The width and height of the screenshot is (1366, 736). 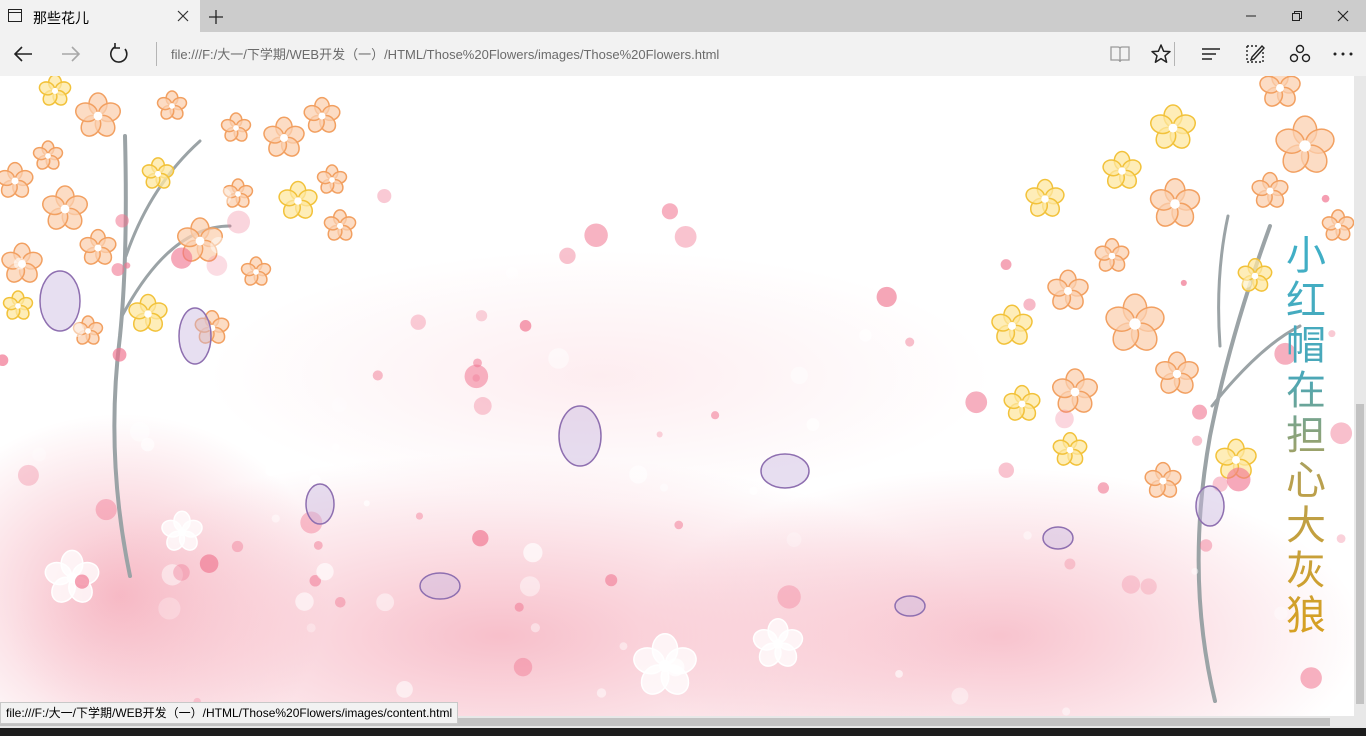 I want to click on web-note-icon, so click(x=1255, y=53).